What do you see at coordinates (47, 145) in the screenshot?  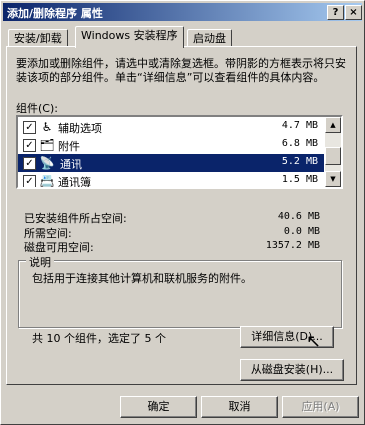 I see `accessories-icon: 🗂` at bounding box center [47, 145].